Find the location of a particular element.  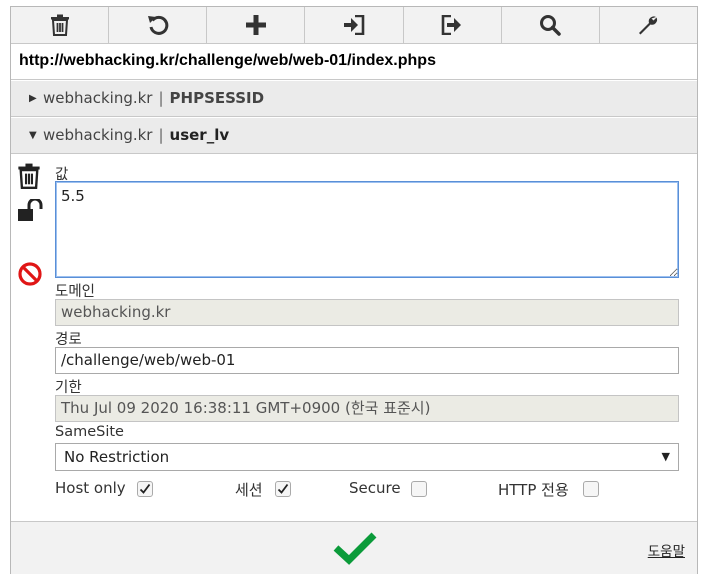

add-cookie-button is located at coordinates (256, 25).